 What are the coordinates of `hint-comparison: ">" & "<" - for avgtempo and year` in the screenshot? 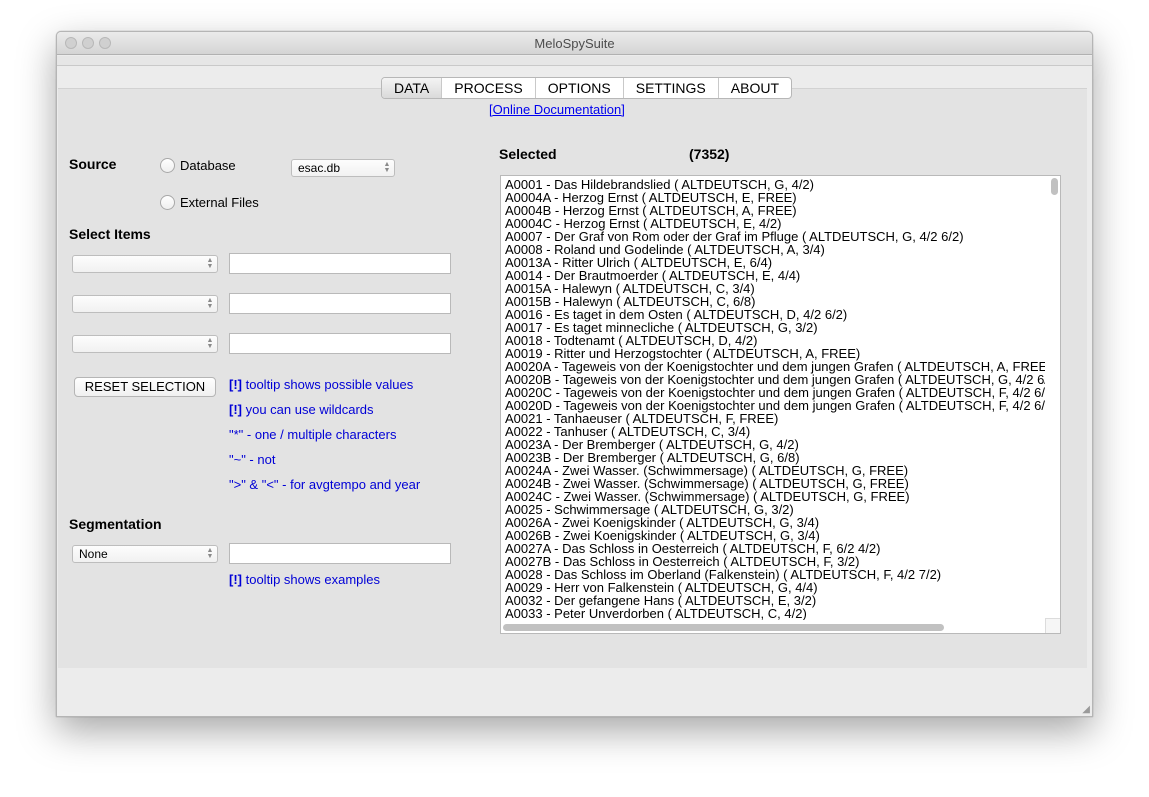 It's located at (325, 484).